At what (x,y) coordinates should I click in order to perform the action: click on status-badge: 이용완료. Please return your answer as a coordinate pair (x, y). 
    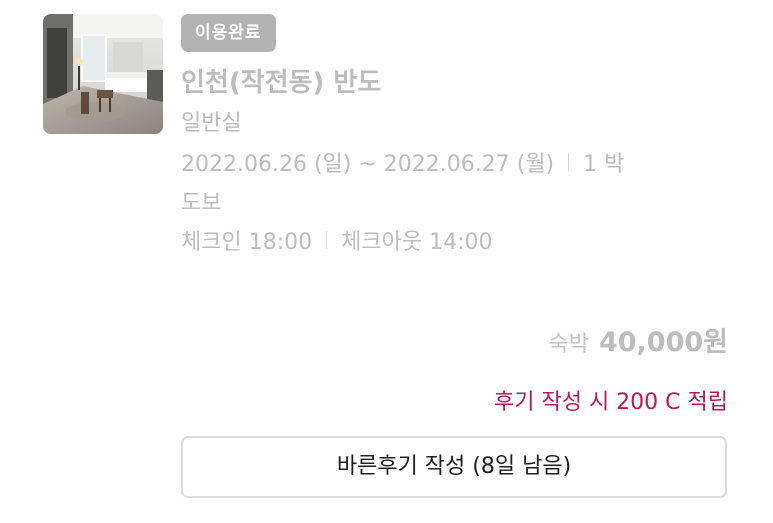
    Looking at the image, I should click on (228, 33).